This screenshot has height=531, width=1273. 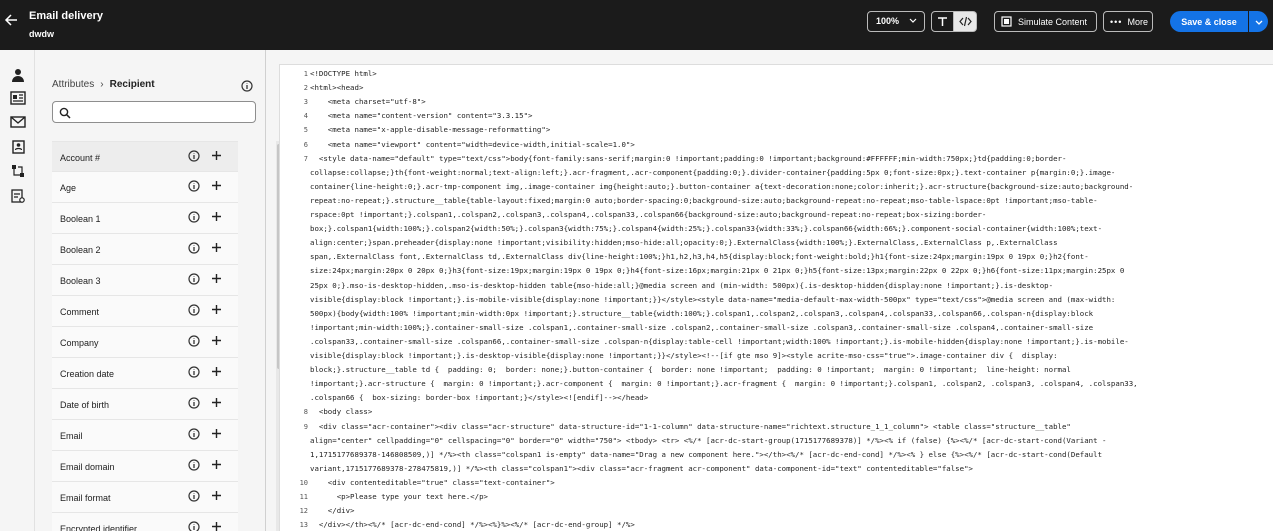 I want to click on text-icon, so click(x=942, y=21).